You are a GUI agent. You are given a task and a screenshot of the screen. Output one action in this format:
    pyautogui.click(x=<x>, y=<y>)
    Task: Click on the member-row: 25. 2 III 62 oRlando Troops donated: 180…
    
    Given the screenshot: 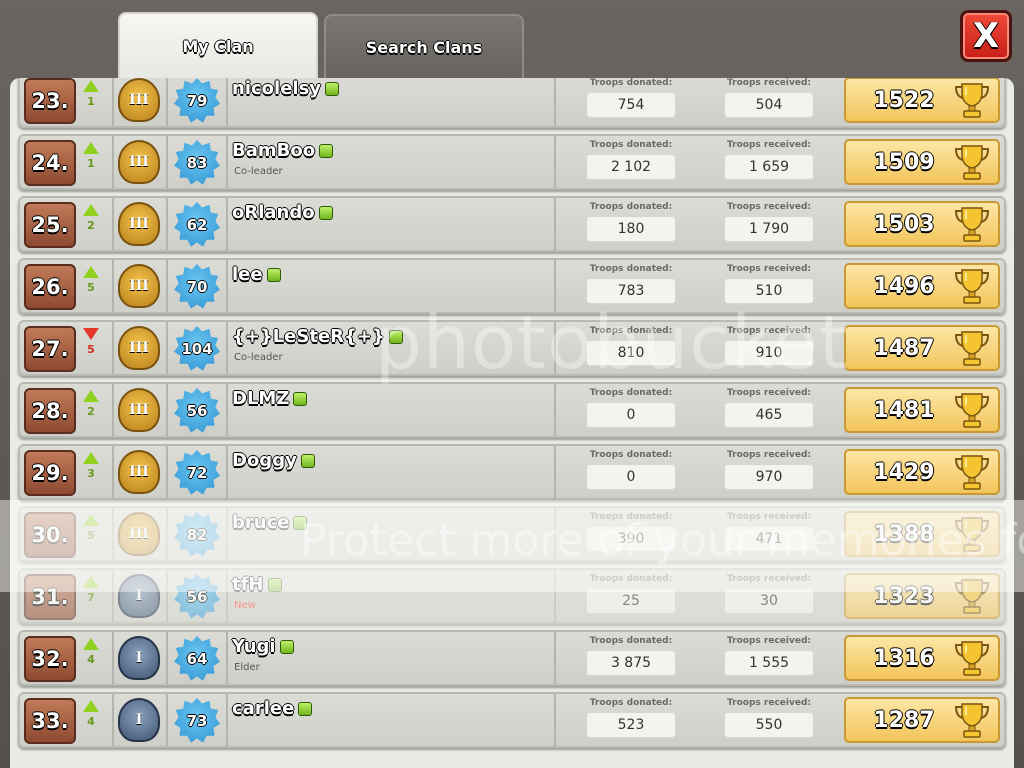 What is the action you would take?
    pyautogui.click(x=512, y=224)
    